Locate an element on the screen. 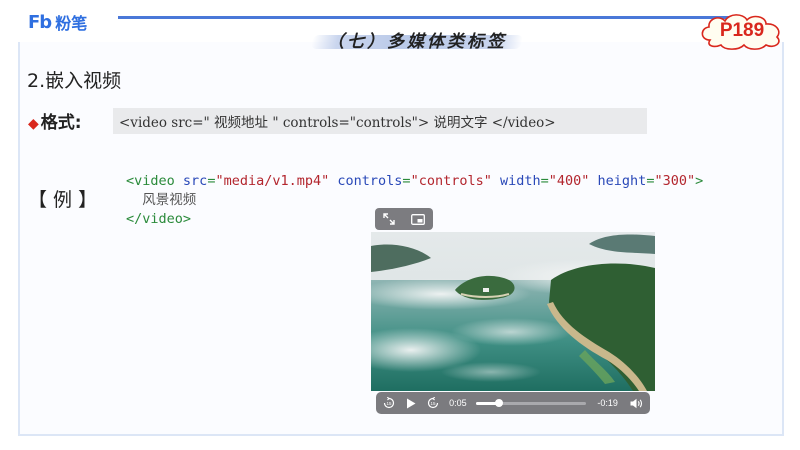  volume-icon is located at coordinates (636, 403).